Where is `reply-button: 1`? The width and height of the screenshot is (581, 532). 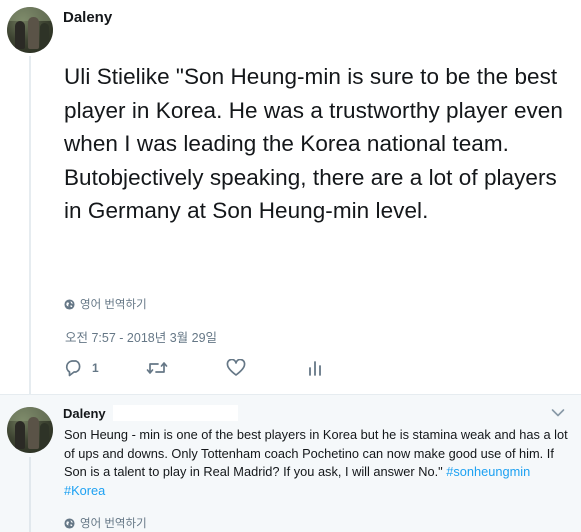
reply-button: 1 is located at coordinates (81, 368).